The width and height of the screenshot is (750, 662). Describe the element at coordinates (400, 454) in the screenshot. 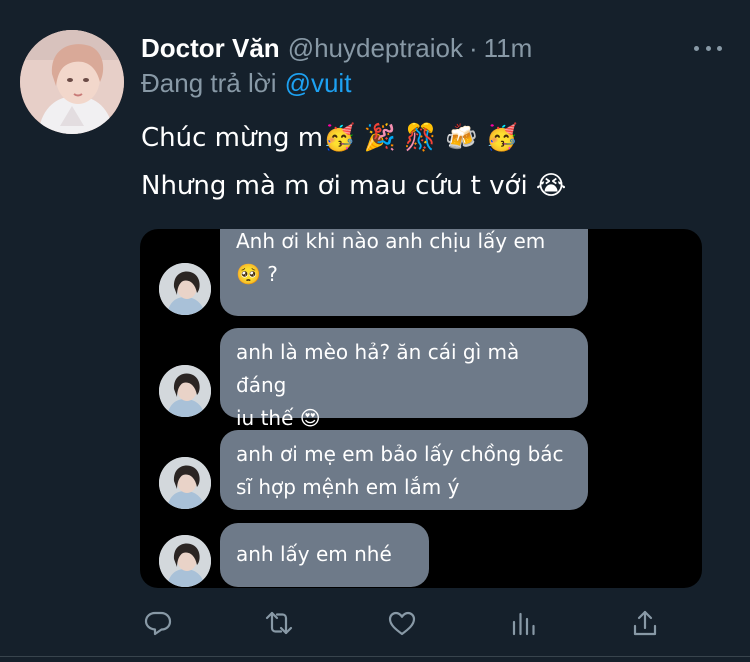

I see `chat-message-text: anh ơi mẹ em bảo lấy chồng bác` at that location.